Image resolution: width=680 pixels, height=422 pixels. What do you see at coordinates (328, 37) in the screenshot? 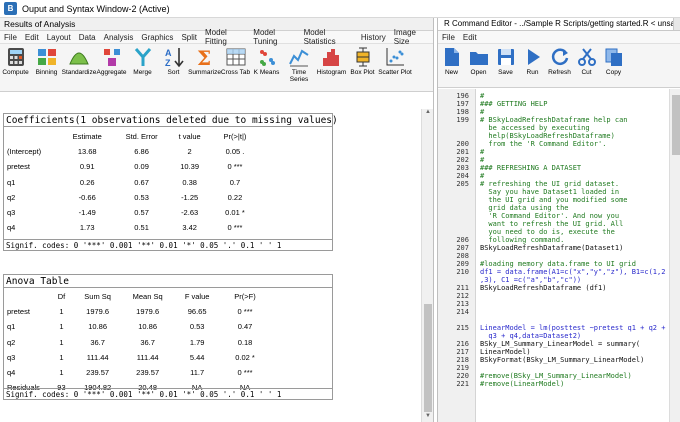
I see `output-menu-model-statistics: Model Statistics` at bounding box center [328, 37].